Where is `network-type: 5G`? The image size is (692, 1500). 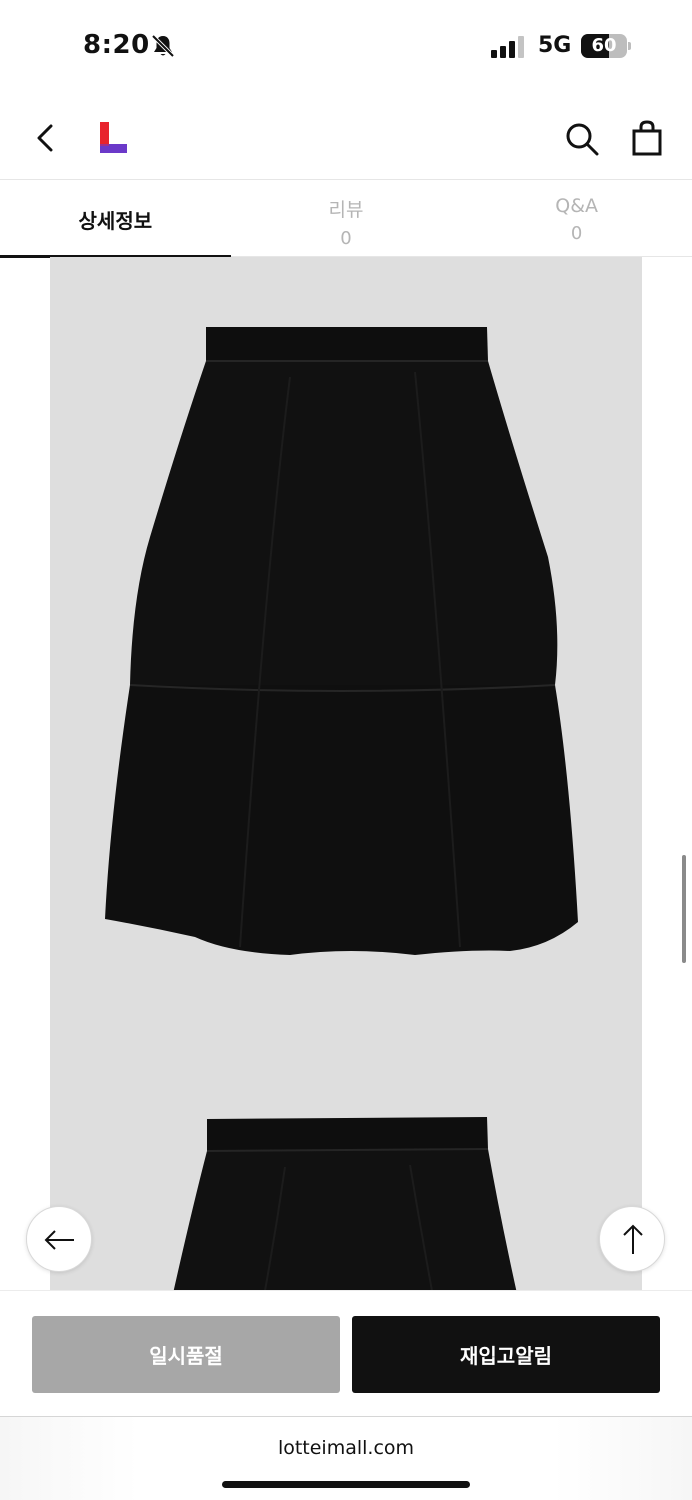
network-type: 5G is located at coordinates (555, 45).